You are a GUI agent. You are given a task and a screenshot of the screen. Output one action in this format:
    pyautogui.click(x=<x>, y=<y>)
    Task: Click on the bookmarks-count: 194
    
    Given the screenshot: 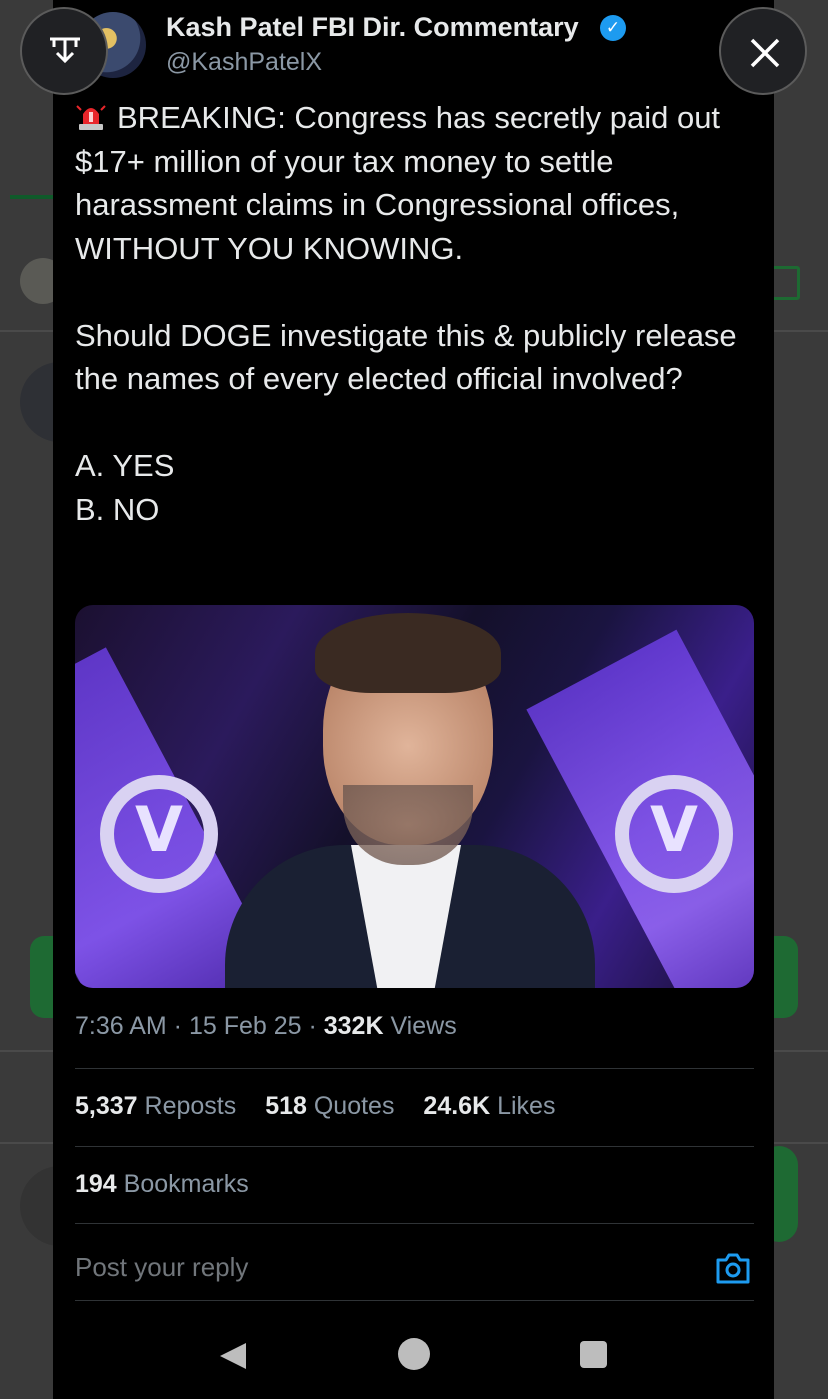 What is the action you would take?
    pyautogui.click(x=96, y=1184)
    